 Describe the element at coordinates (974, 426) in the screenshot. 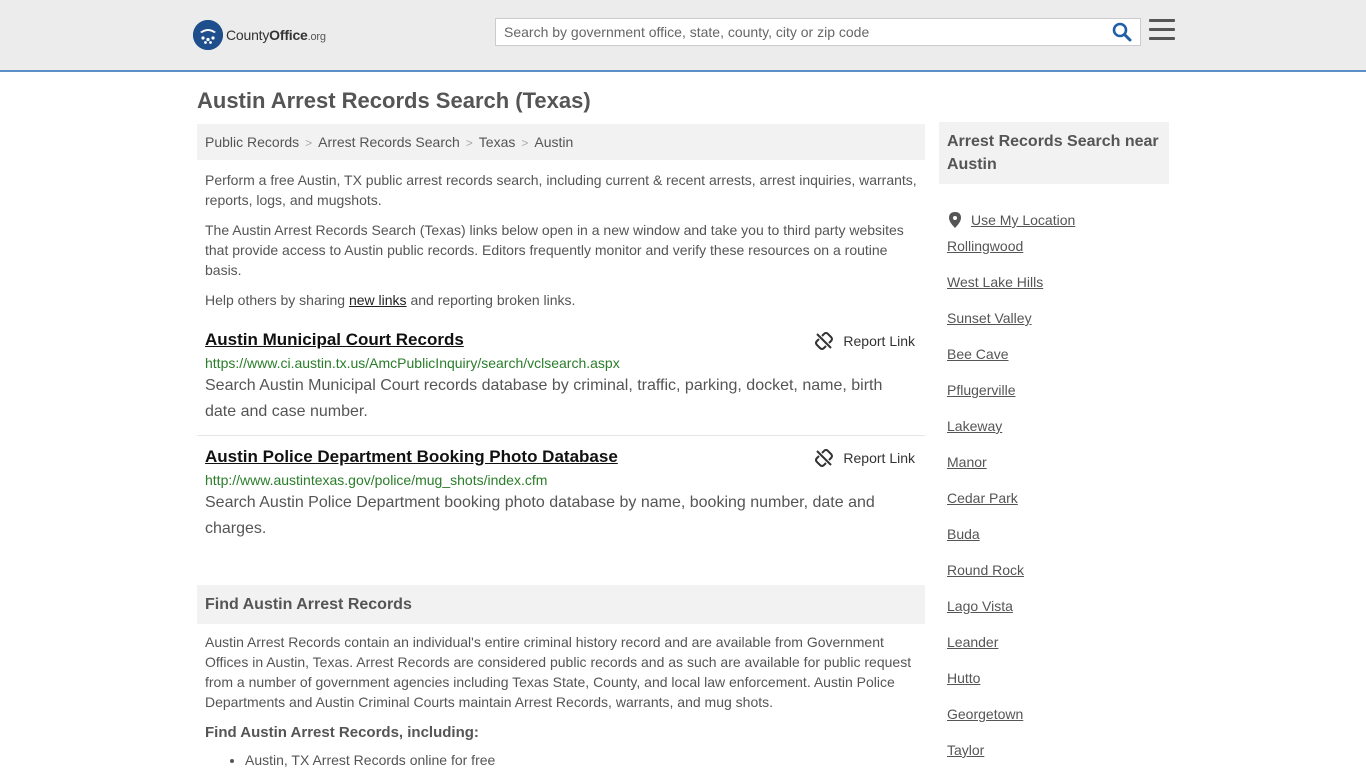

I see `city-link: Lakeway` at that location.